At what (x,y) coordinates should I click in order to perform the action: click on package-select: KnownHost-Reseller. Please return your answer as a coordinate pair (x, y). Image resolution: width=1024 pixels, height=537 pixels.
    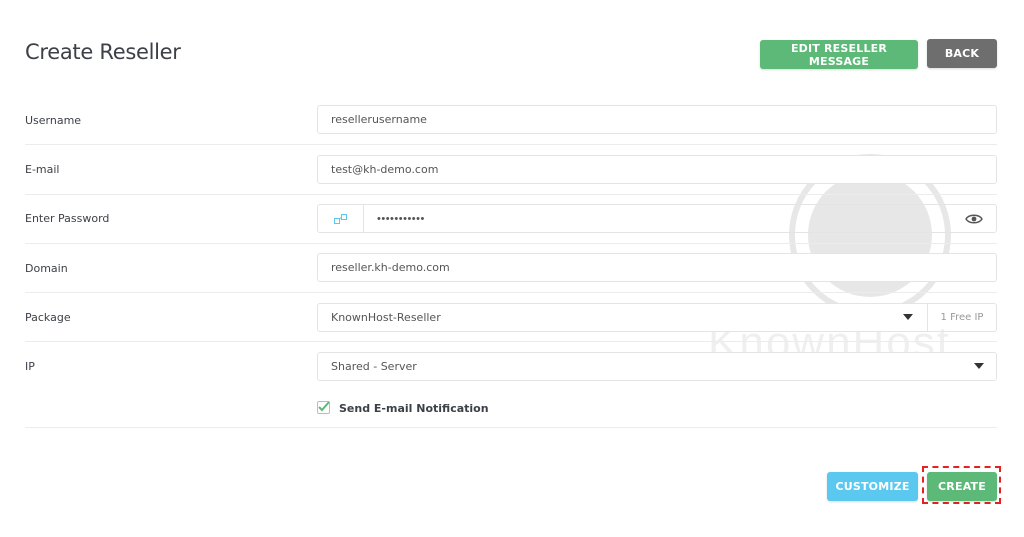
    Looking at the image, I should click on (622, 317).